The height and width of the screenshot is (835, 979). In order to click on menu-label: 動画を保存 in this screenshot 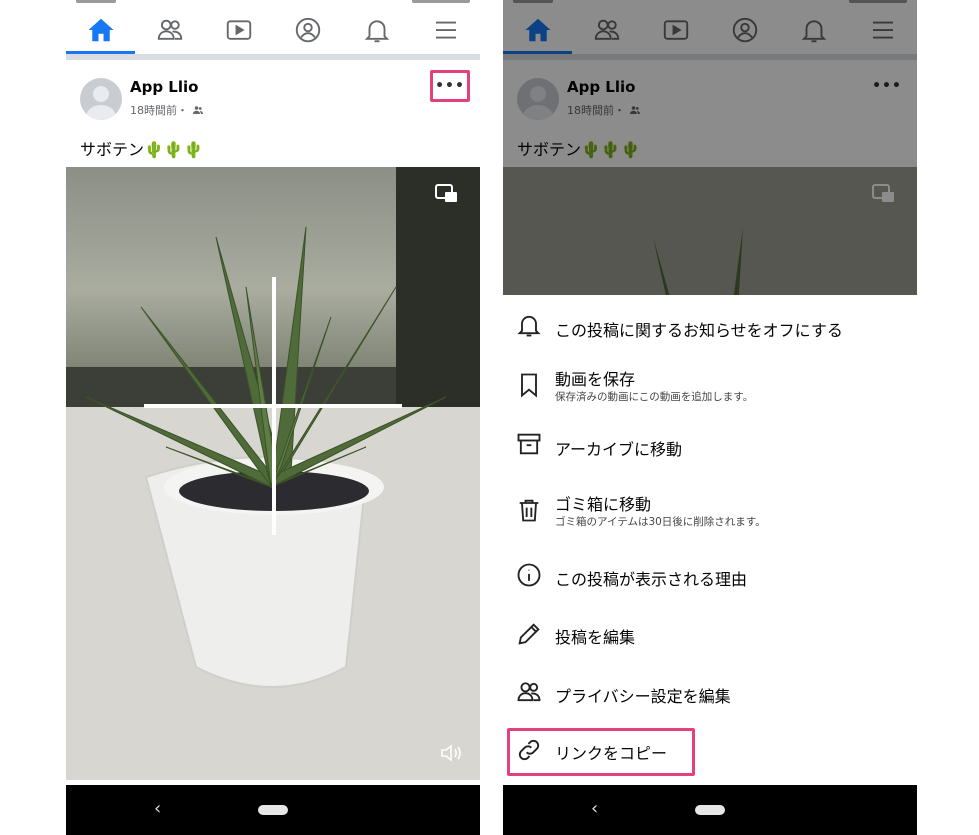, I will do `click(595, 379)`.